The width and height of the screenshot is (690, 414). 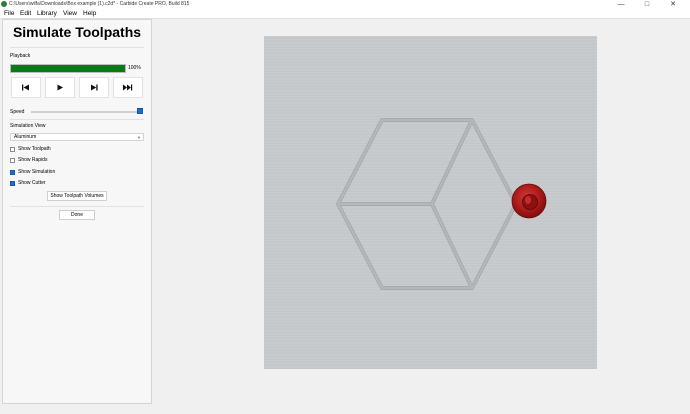 I want to click on play-icon, so click(x=60, y=91).